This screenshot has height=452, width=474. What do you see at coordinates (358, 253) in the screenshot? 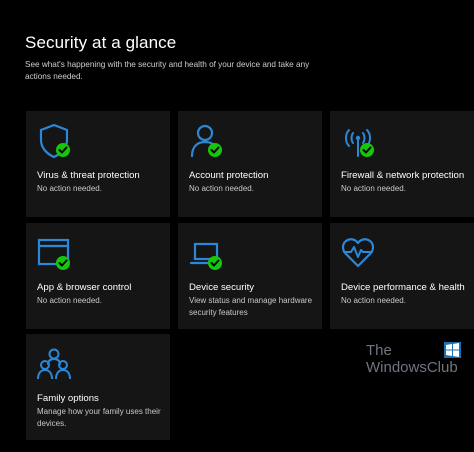
I see `heart-pulse-icon` at bounding box center [358, 253].